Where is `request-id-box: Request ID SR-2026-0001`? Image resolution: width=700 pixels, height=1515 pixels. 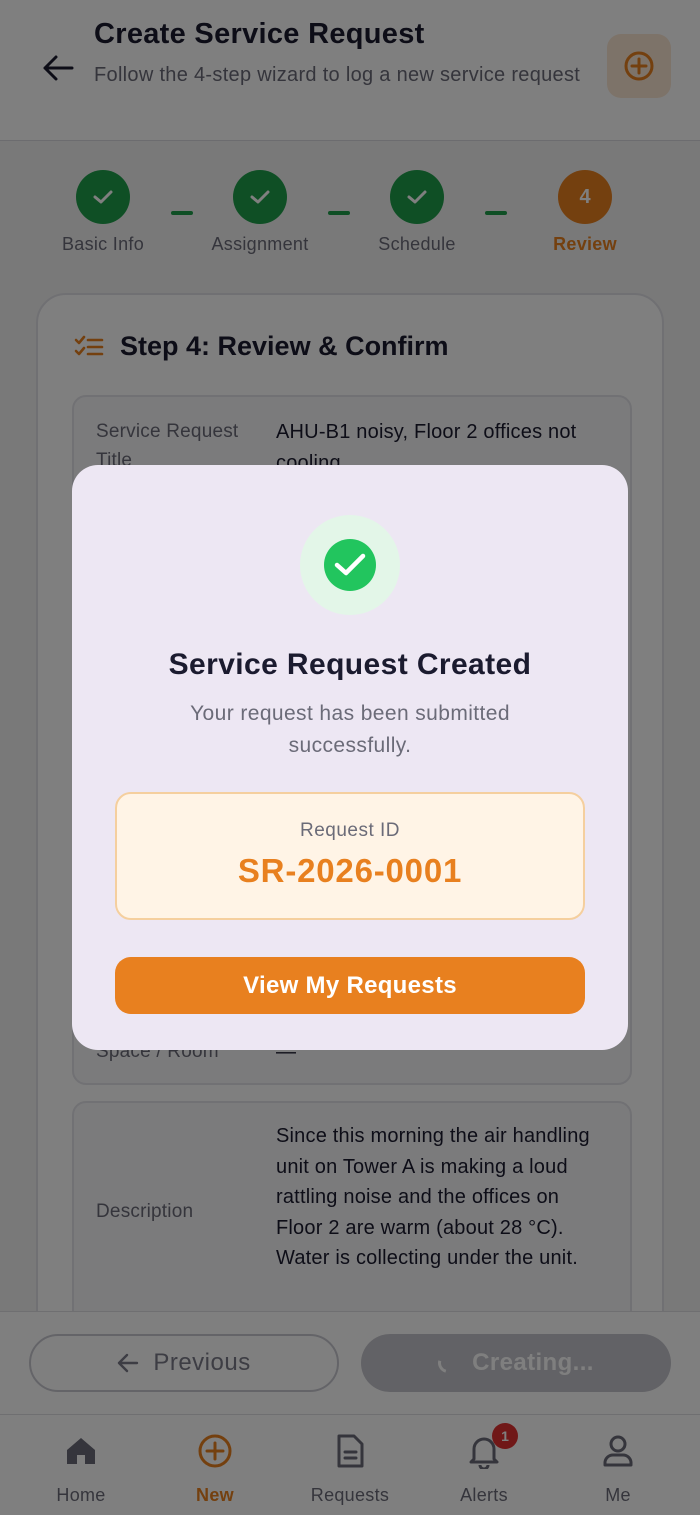
request-id-box: Request ID SR-2026-0001 is located at coordinates (350, 856).